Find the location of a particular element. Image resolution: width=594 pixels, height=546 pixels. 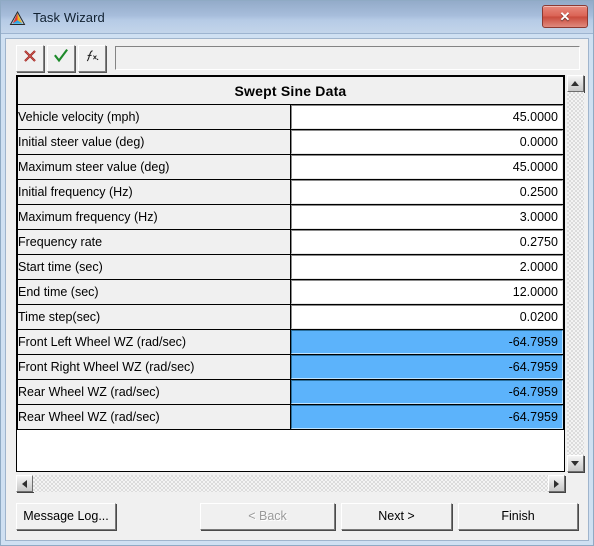

wizard-toolbar is located at coordinates (297, 56).